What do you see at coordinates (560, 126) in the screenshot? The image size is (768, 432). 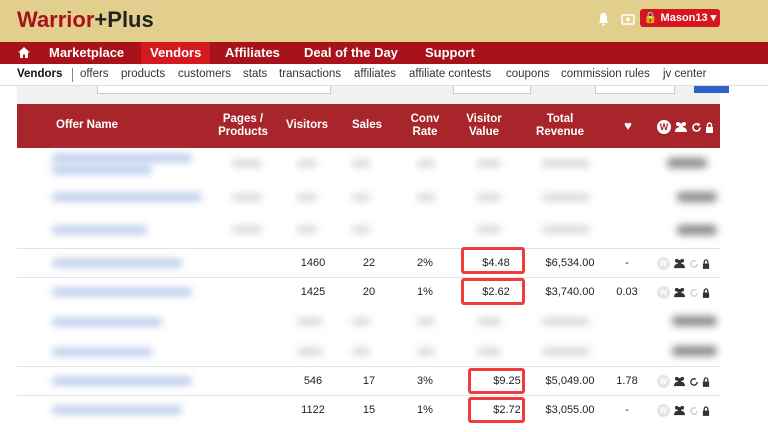 I see `col-total-revenue: Total Revenue` at bounding box center [560, 126].